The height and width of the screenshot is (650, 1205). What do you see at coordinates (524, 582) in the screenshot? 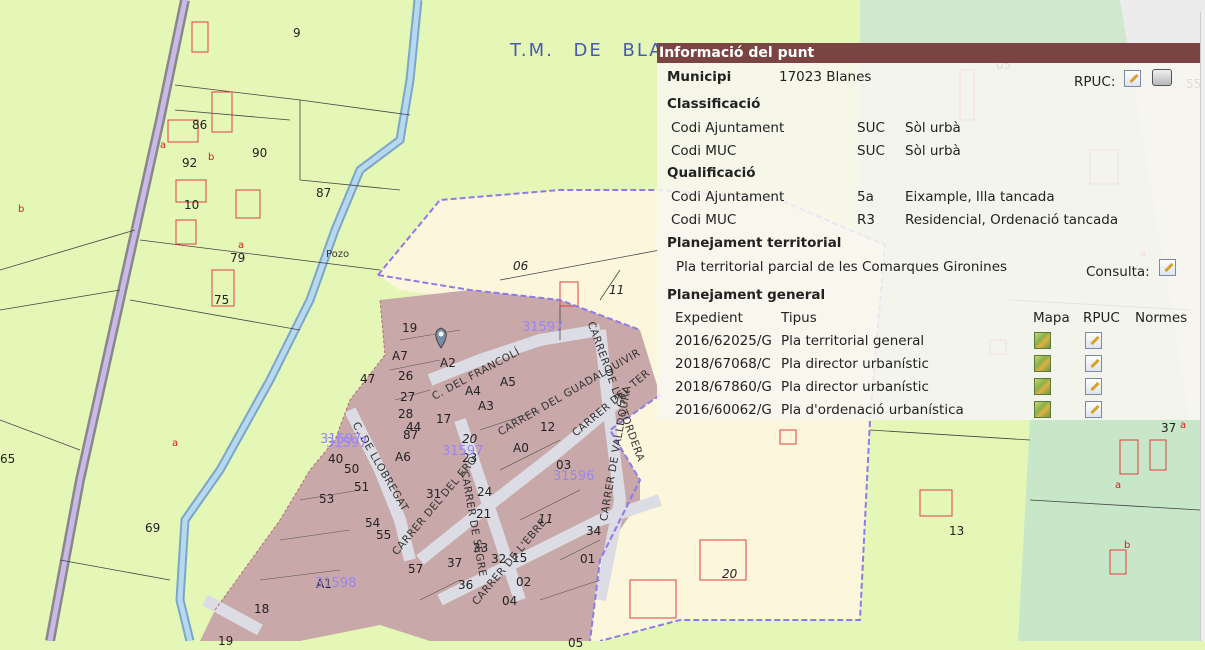
I see `parcel-number: 02` at bounding box center [524, 582].